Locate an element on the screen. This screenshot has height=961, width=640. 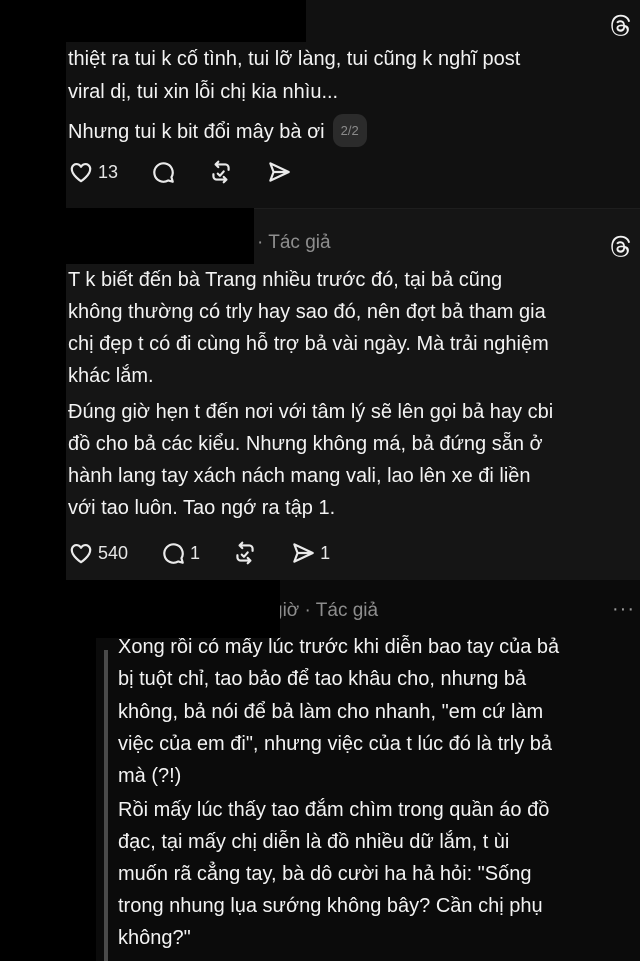
post-3-line: mà (?!) is located at coordinates (150, 776).